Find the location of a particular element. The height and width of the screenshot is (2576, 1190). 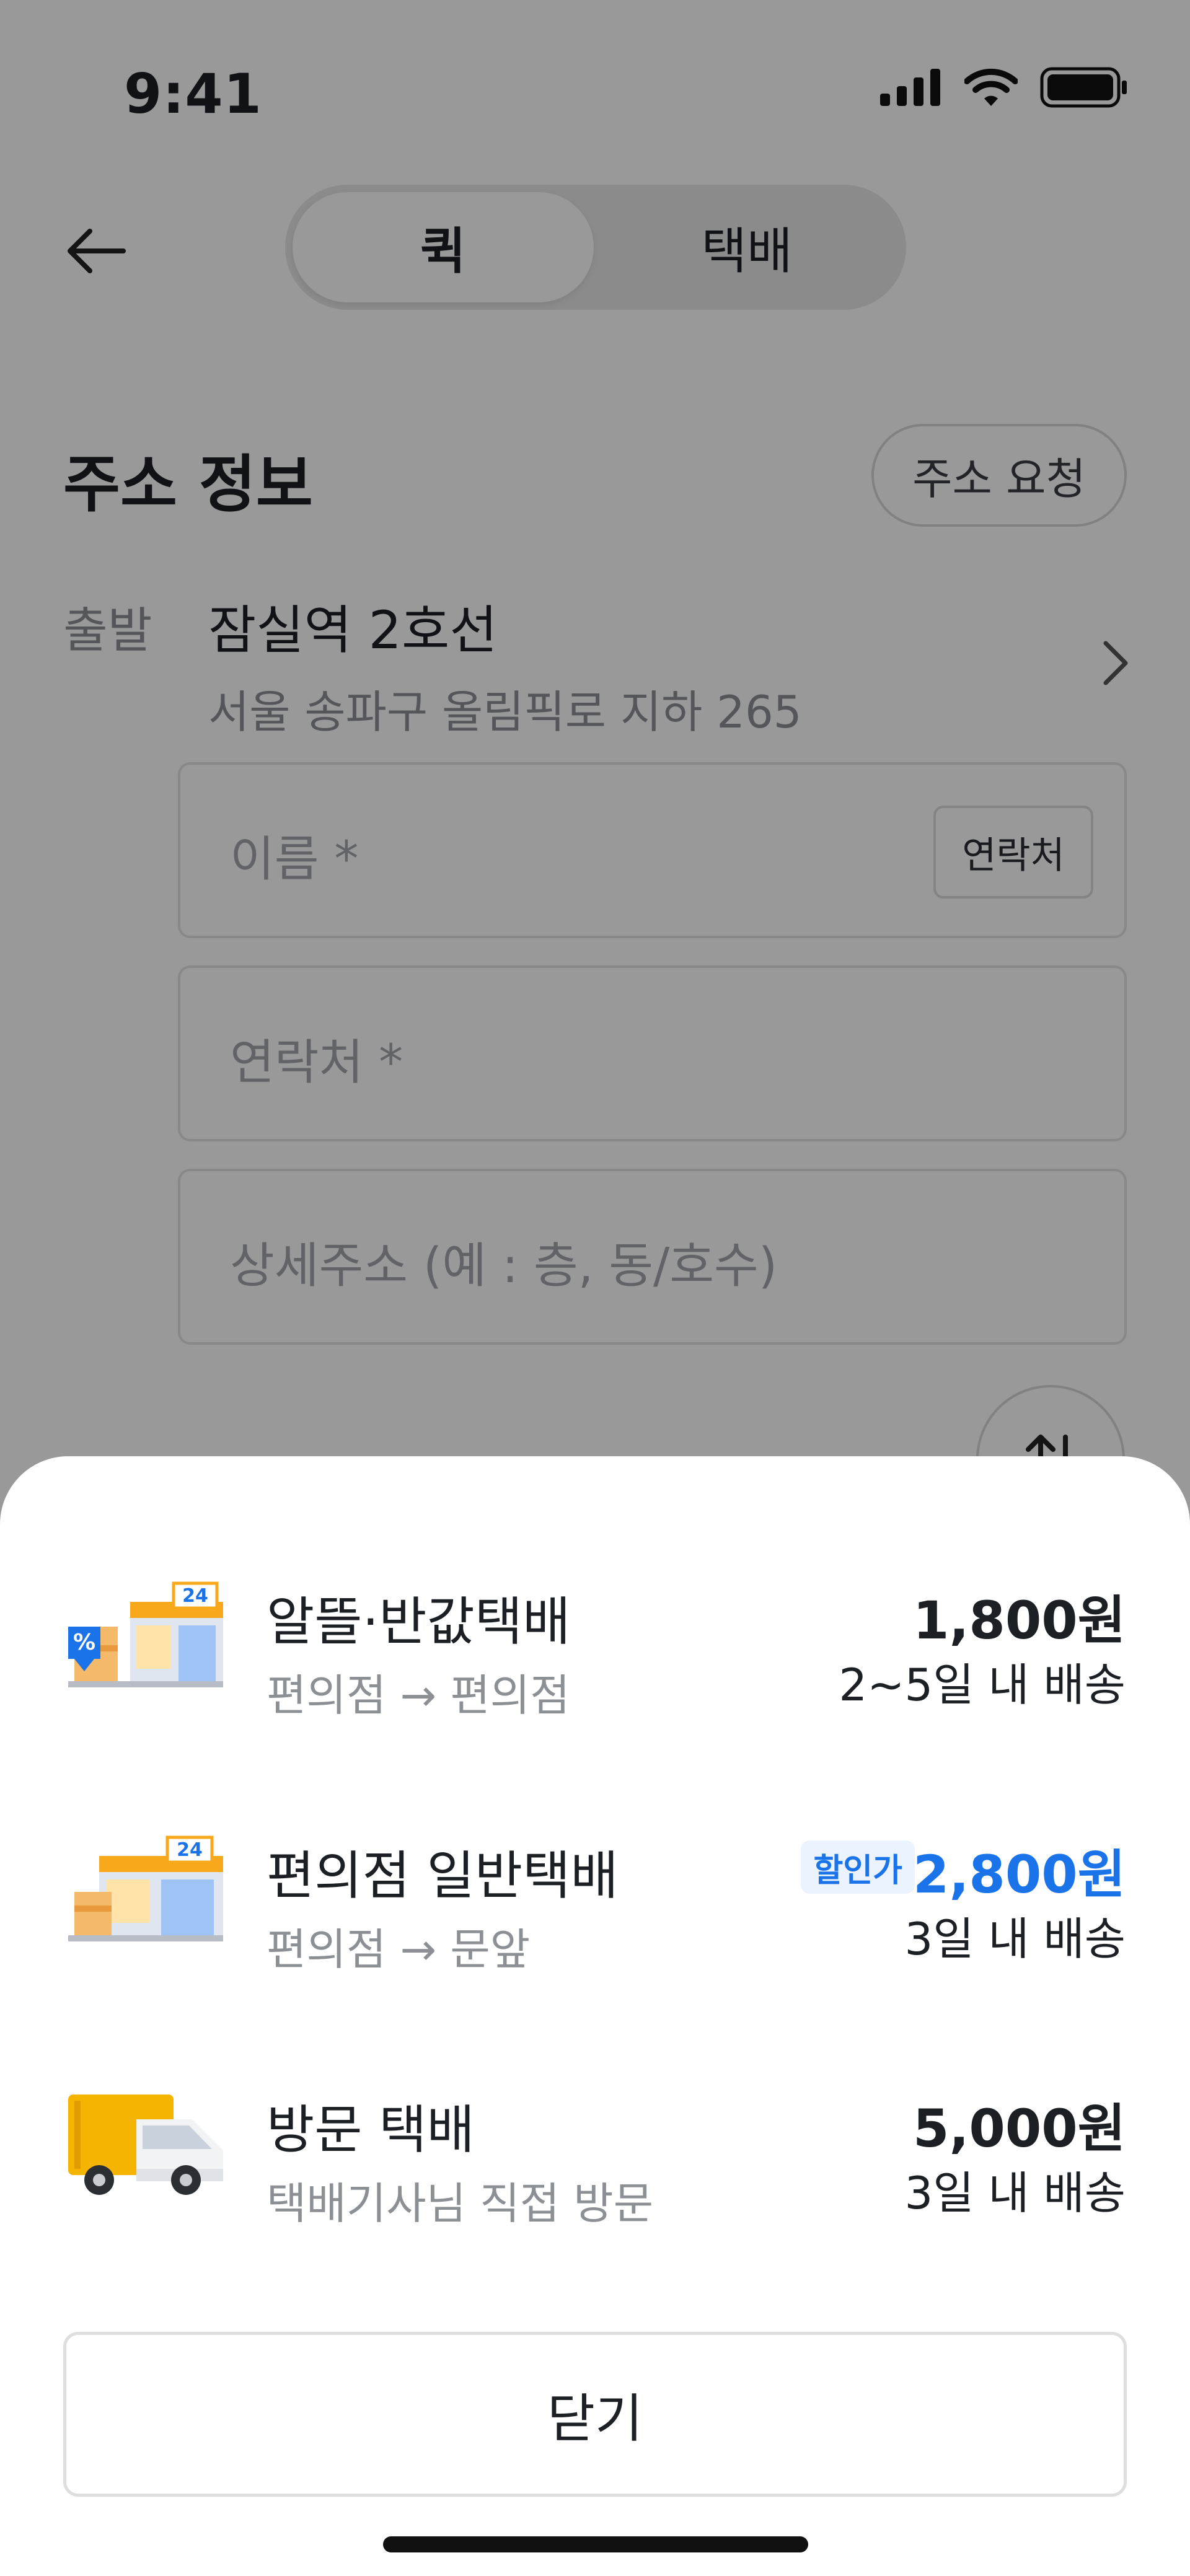

option-eta: 2~5일 내 배송 is located at coordinates (982, 1685).